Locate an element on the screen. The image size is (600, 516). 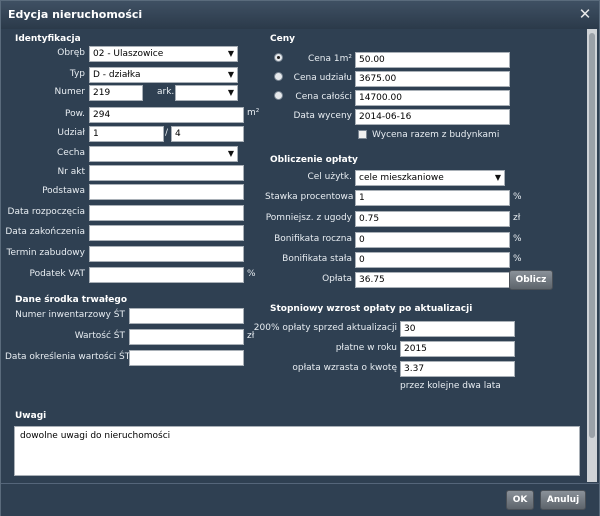
data-wyceny-label: Data wyceny is located at coordinates (322, 116).